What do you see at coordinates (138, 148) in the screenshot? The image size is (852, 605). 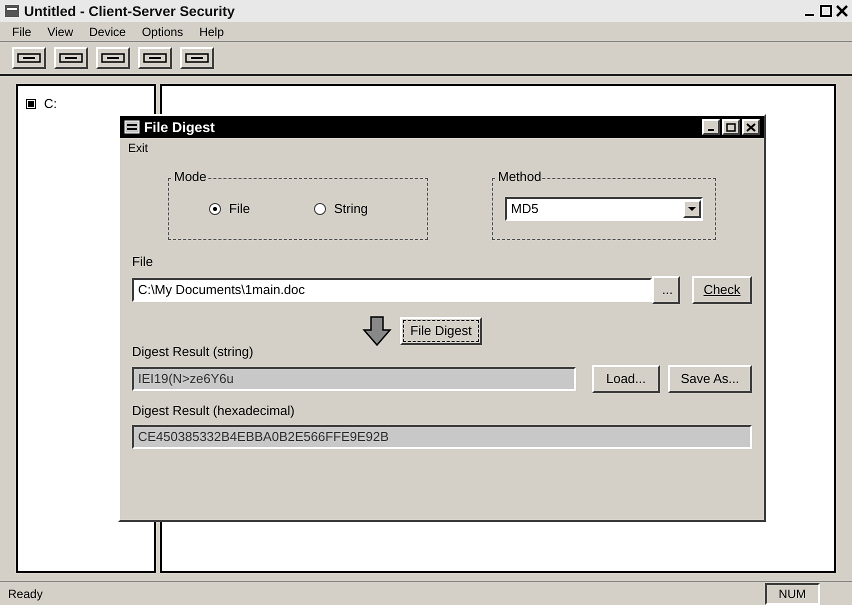 I see `menu-item: Exit` at bounding box center [138, 148].